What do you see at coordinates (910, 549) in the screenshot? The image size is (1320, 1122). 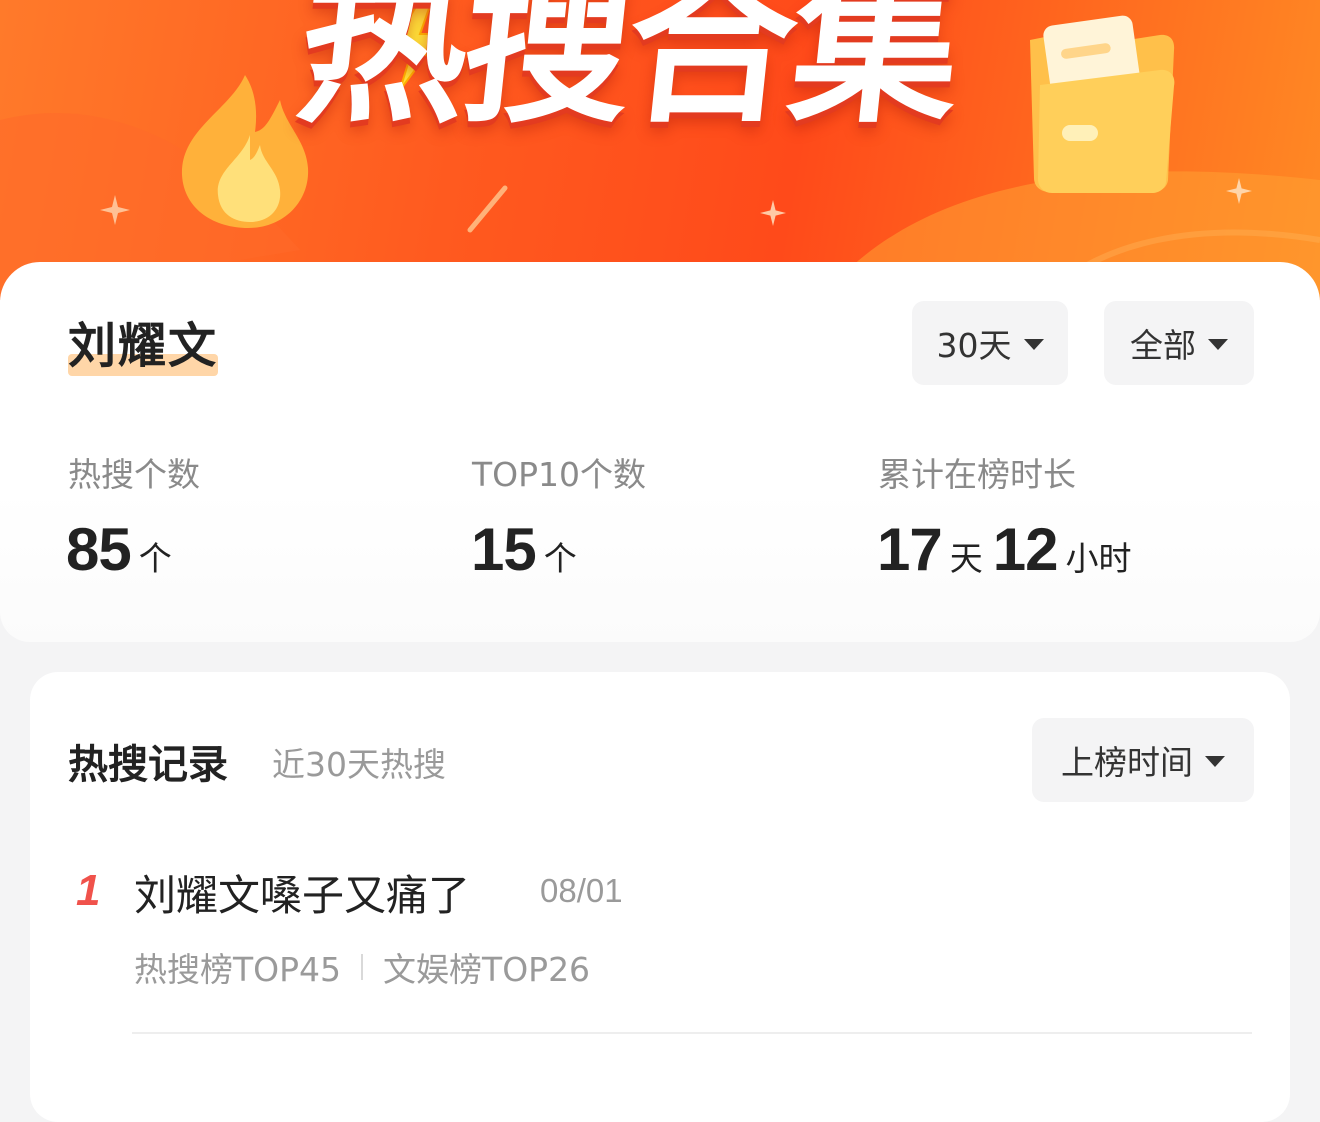 I see `stat-days-number: 17` at bounding box center [910, 549].